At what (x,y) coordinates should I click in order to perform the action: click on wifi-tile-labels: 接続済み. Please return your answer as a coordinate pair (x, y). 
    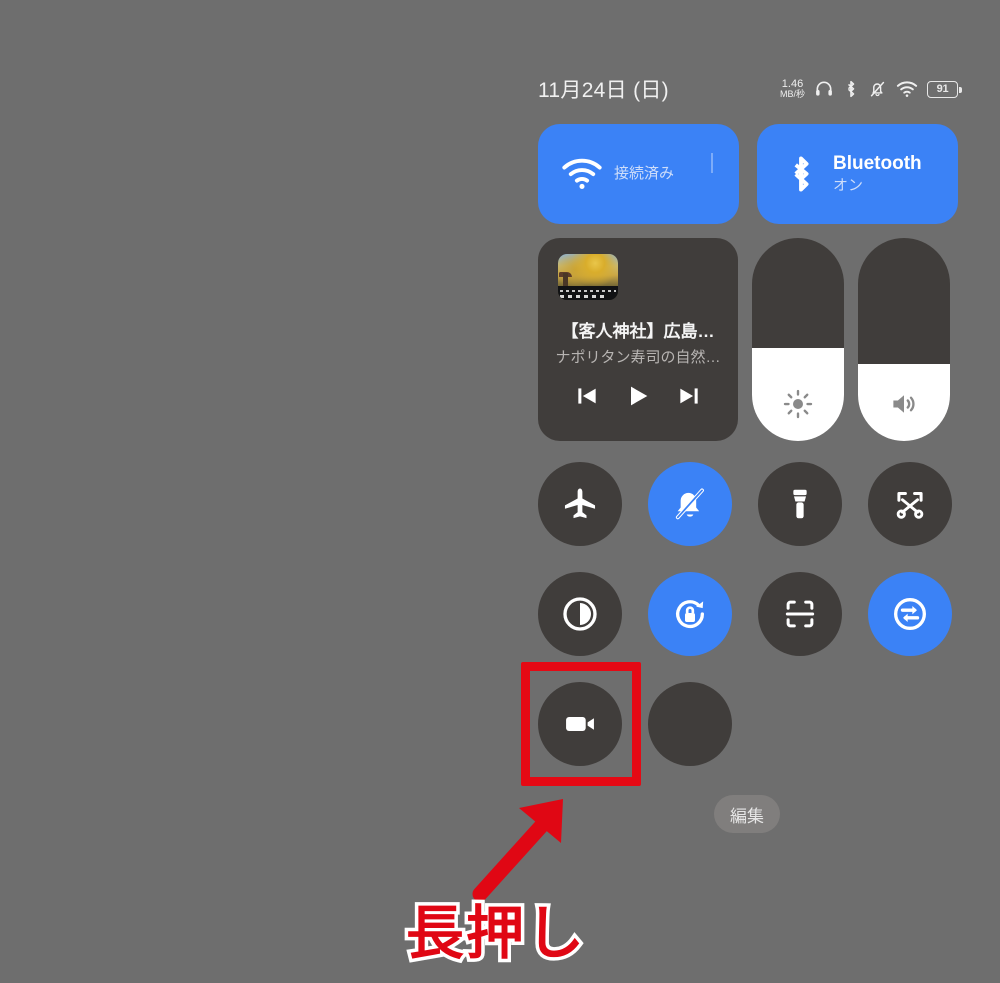
    Looking at the image, I should click on (644, 174).